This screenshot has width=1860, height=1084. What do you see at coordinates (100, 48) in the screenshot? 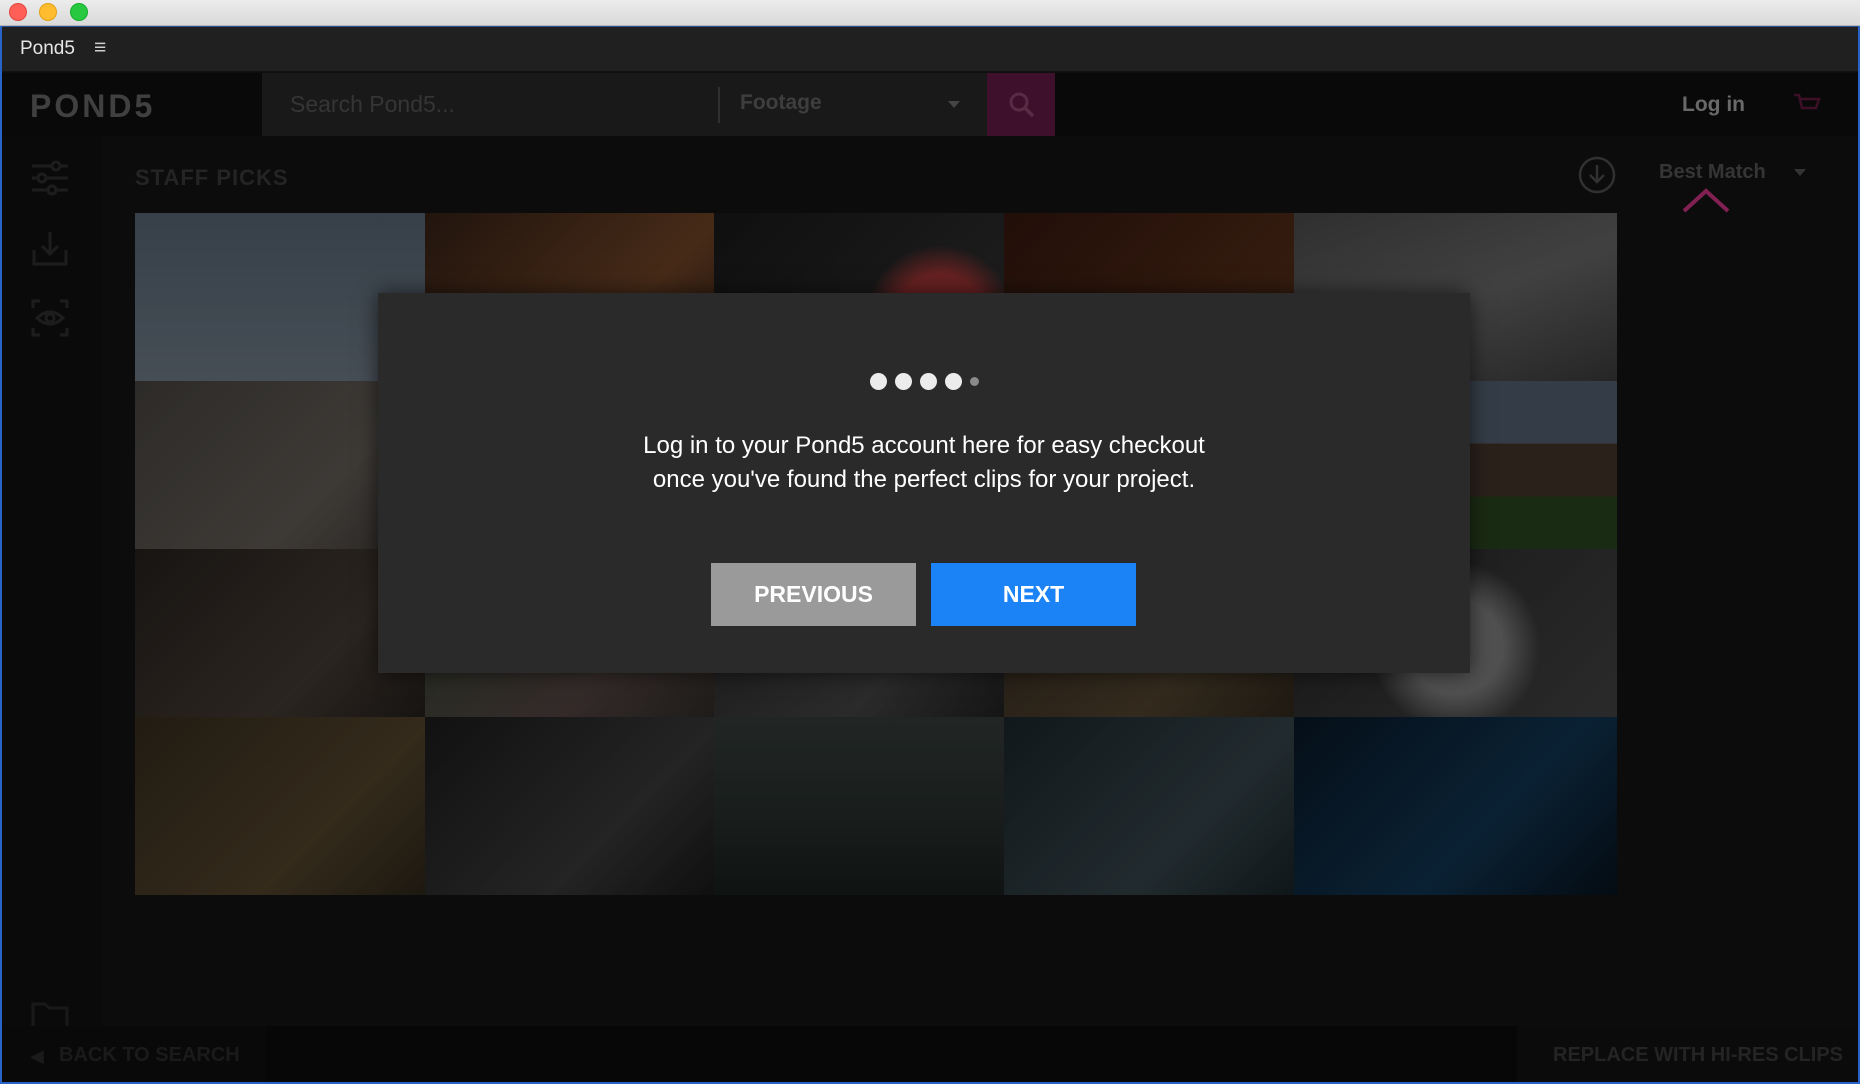
I see `panel-menu-icon: ≡` at bounding box center [100, 48].